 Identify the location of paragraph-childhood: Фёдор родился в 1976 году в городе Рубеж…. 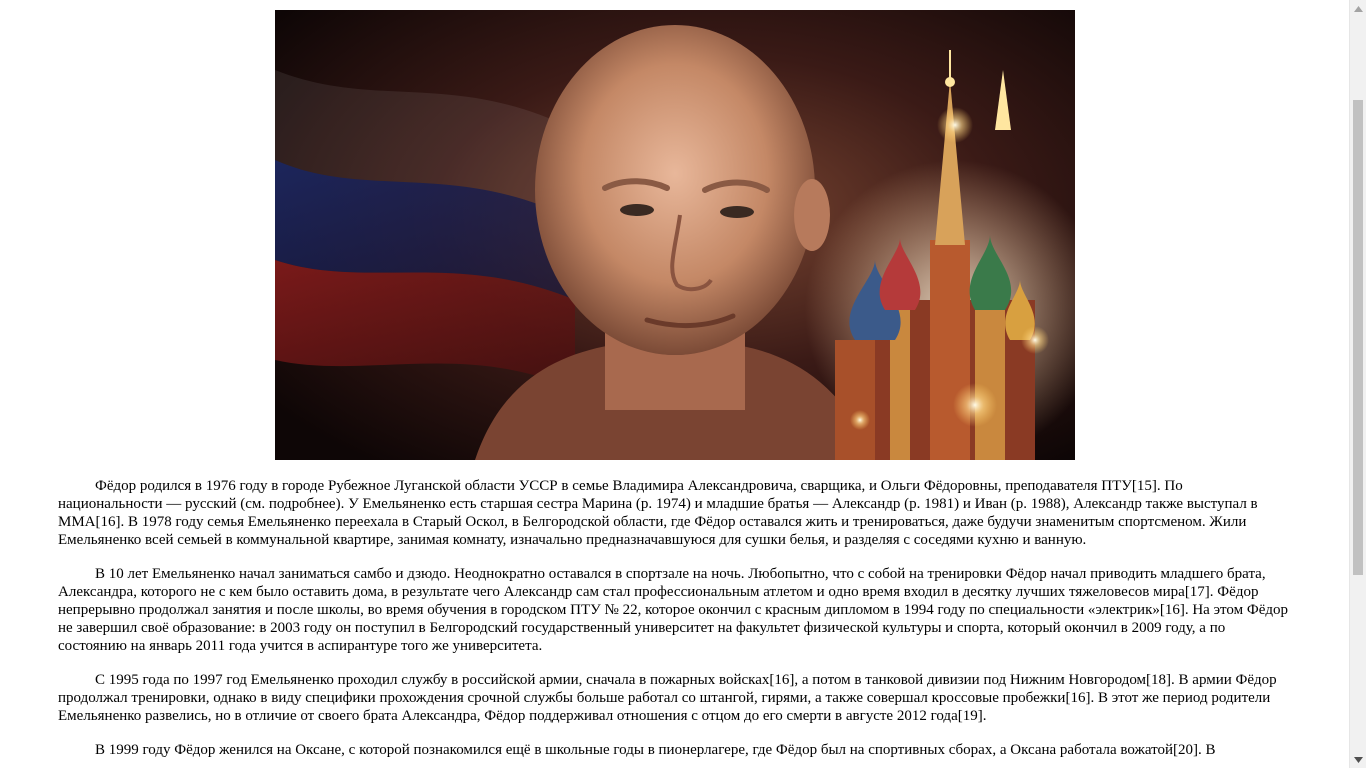
(658, 513).